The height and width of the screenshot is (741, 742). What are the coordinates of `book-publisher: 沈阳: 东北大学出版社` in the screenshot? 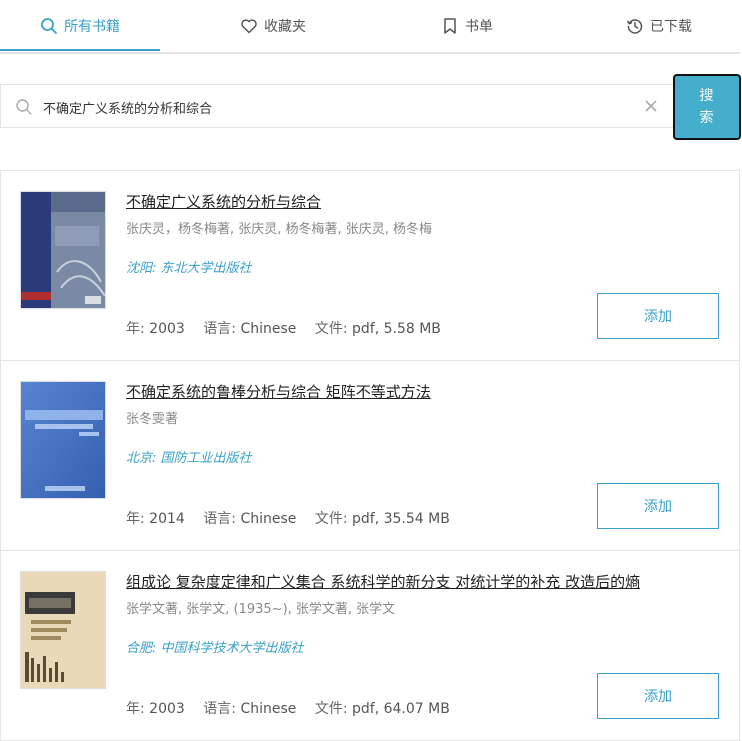 It's located at (189, 266).